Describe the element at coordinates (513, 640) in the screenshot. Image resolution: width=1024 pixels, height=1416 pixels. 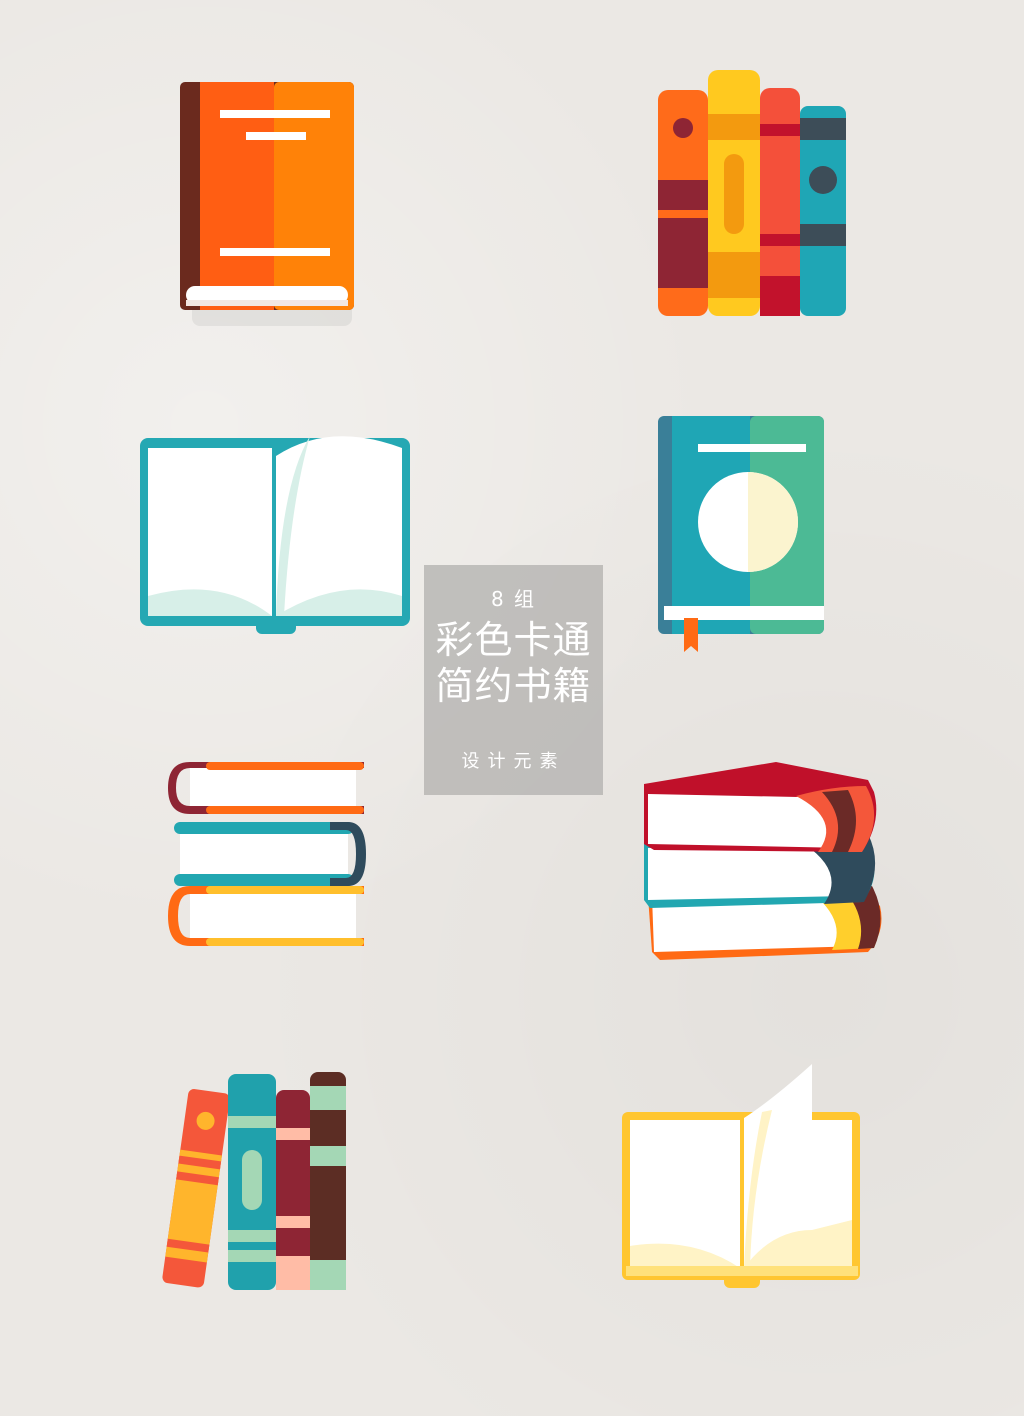
I see `title-line-1: 彩色卡通` at that location.